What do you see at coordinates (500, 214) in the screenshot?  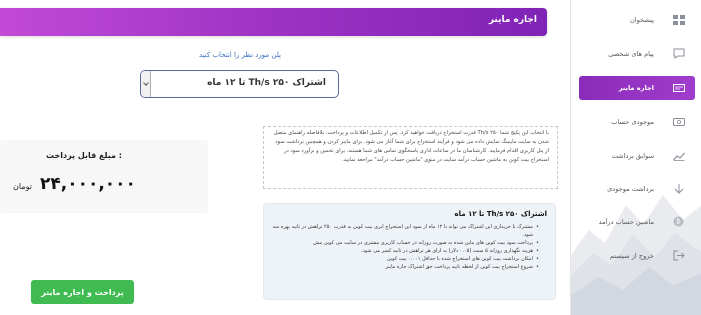 I see `plan-details-title: اشتراک ۲۵۰ Th/s تا ۱۲ ماه` at bounding box center [500, 214].